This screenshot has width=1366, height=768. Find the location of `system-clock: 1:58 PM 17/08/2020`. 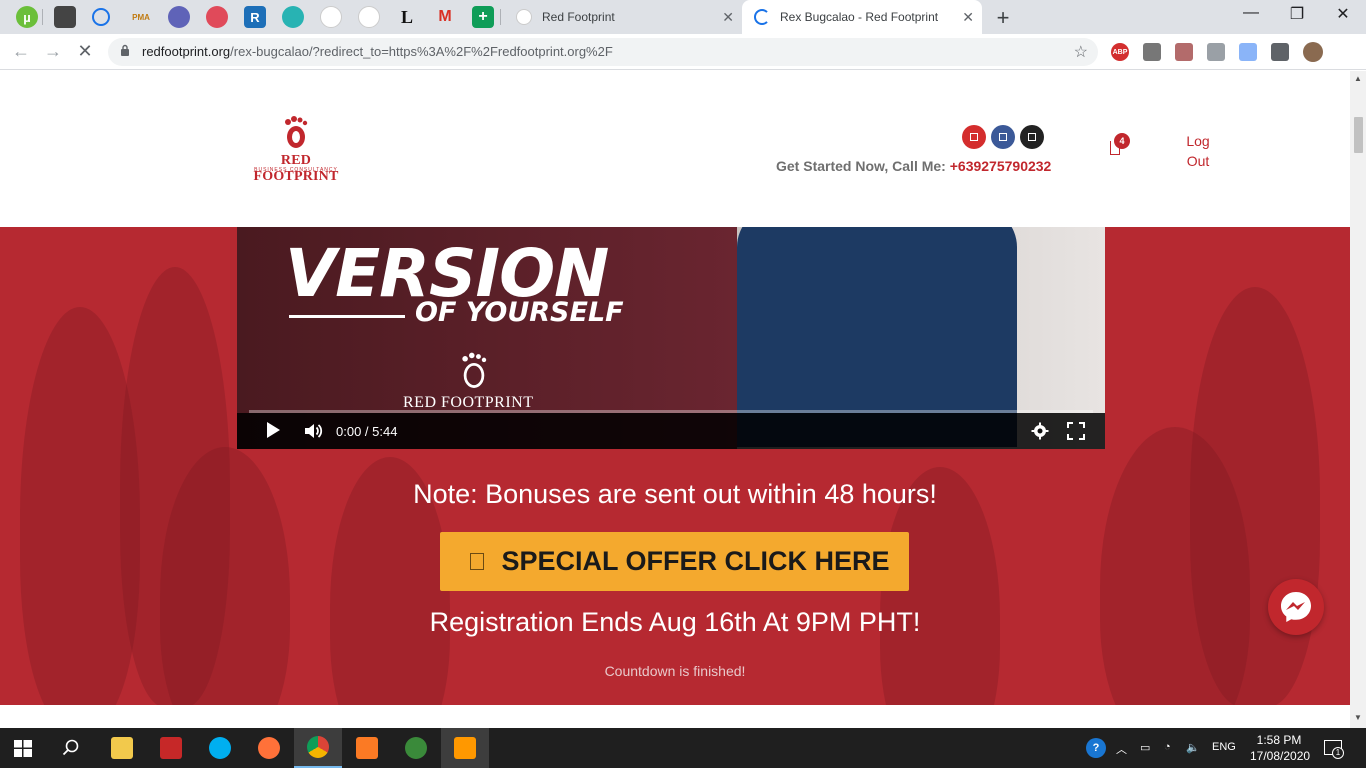

system-clock: 1:58 PM 17/08/2020 is located at coordinates (1280, 748).